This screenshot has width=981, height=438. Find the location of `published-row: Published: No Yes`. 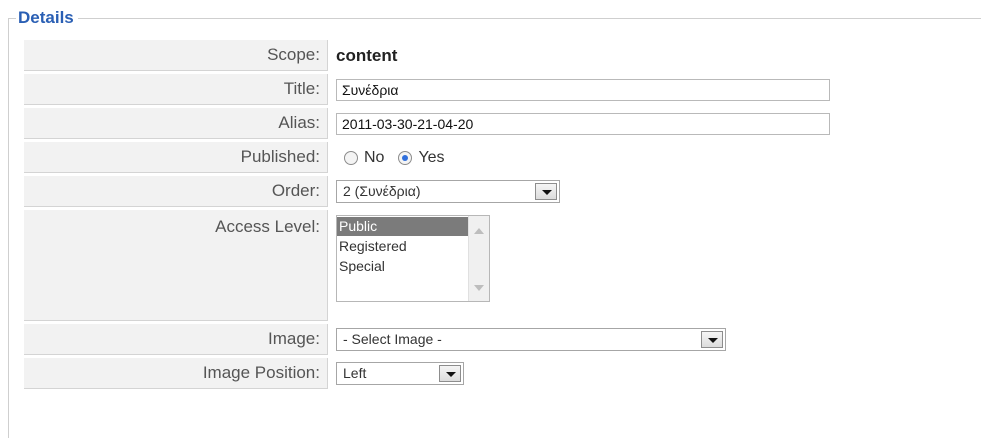

published-row: Published: No Yes is located at coordinates (427, 157).